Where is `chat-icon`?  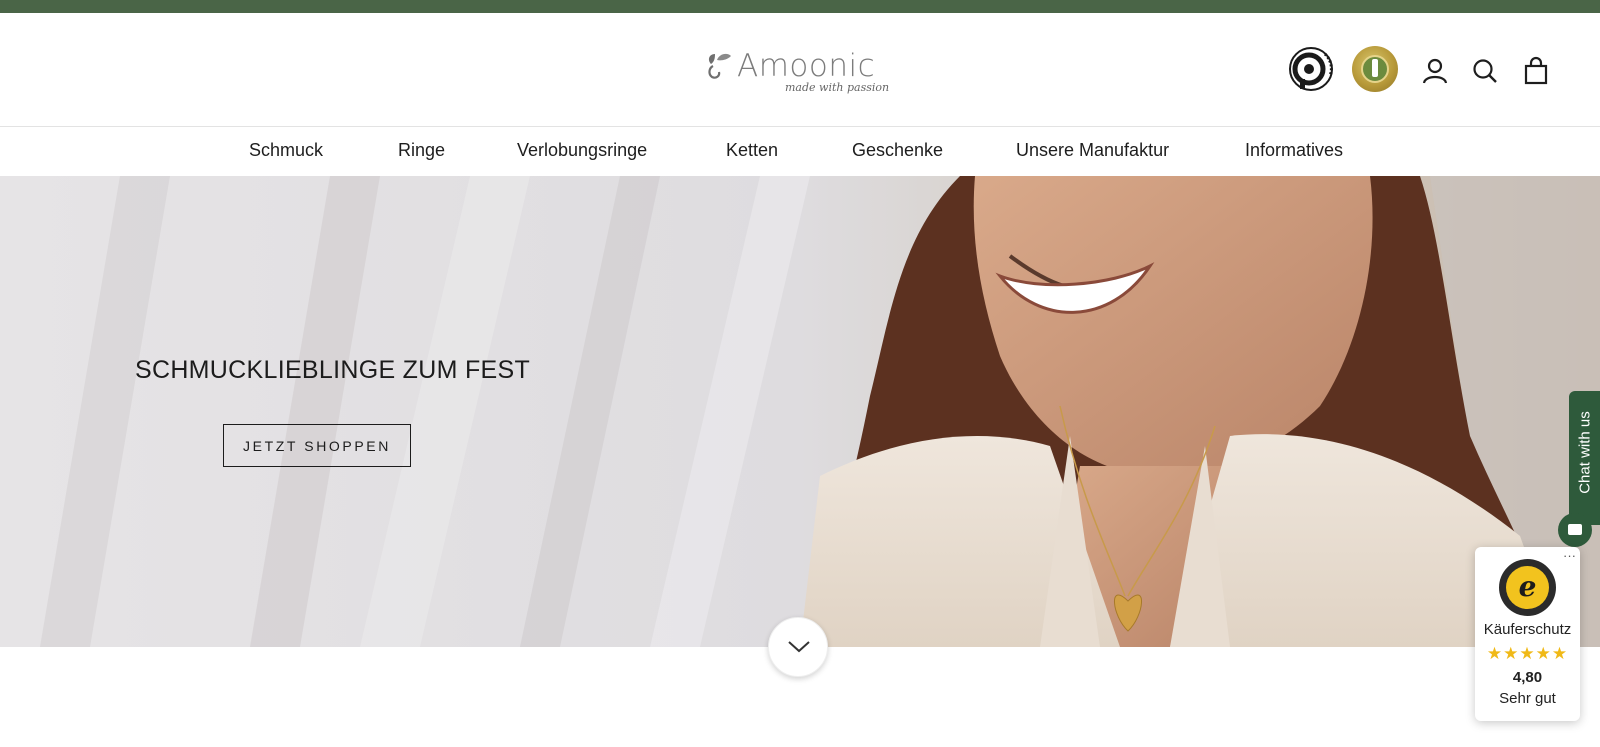
chat-icon is located at coordinates (1575, 529).